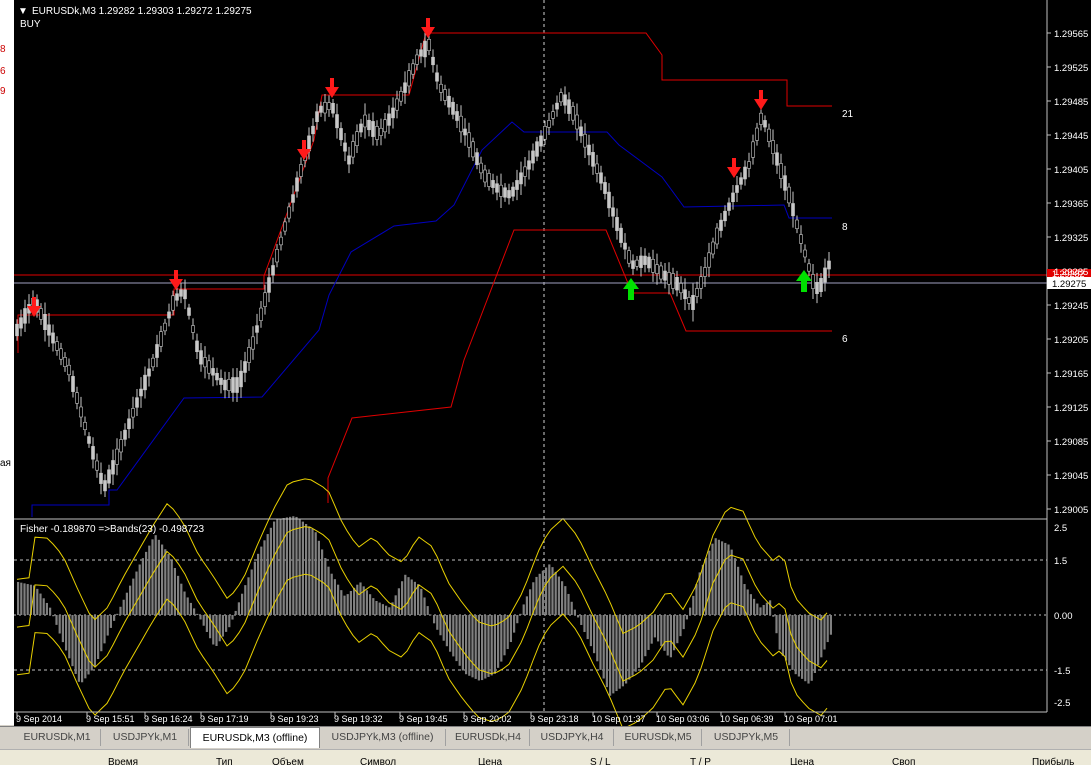 Image resolution: width=1091 pixels, height=765 pixels. What do you see at coordinates (110, 719) in the screenshot?
I see `time-axis-label: 9 Sep 15:51` at bounding box center [110, 719].